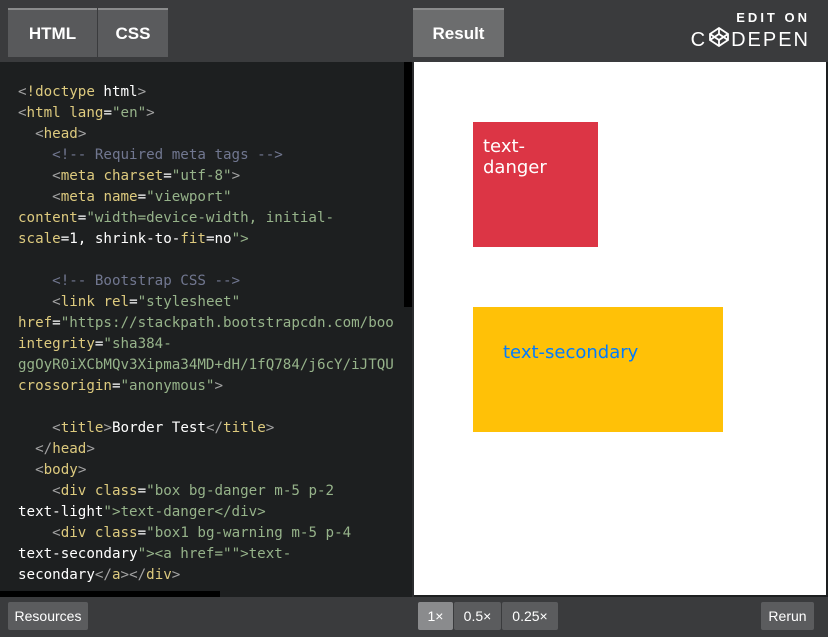 The image size is (828, 637). What do you see at coordinates (146, 176) in the screenshot?
I see `code-line: <meta charset="utf-8">` at bounding box center [146, 176].